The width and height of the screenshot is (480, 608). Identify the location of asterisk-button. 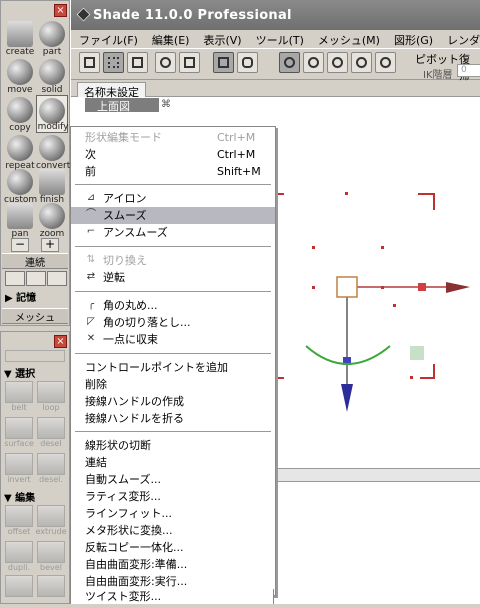
(165, 62).